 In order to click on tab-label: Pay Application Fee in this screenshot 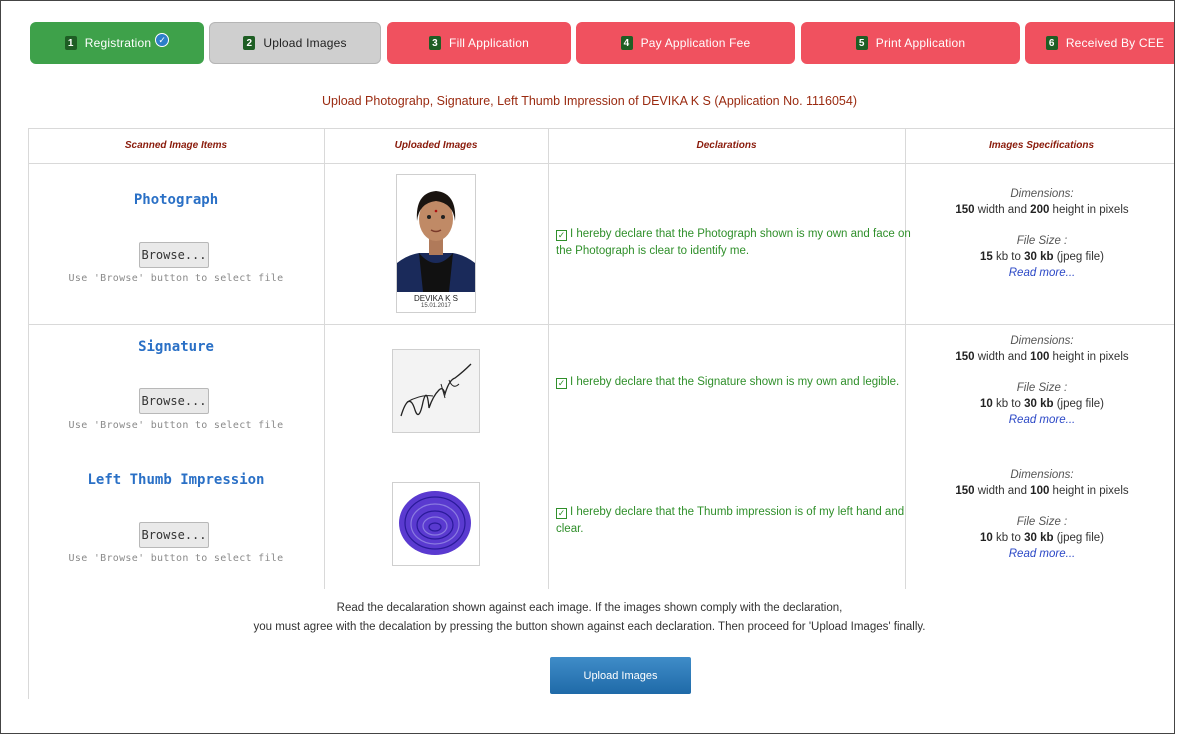, I will do `click(695, 43)`.